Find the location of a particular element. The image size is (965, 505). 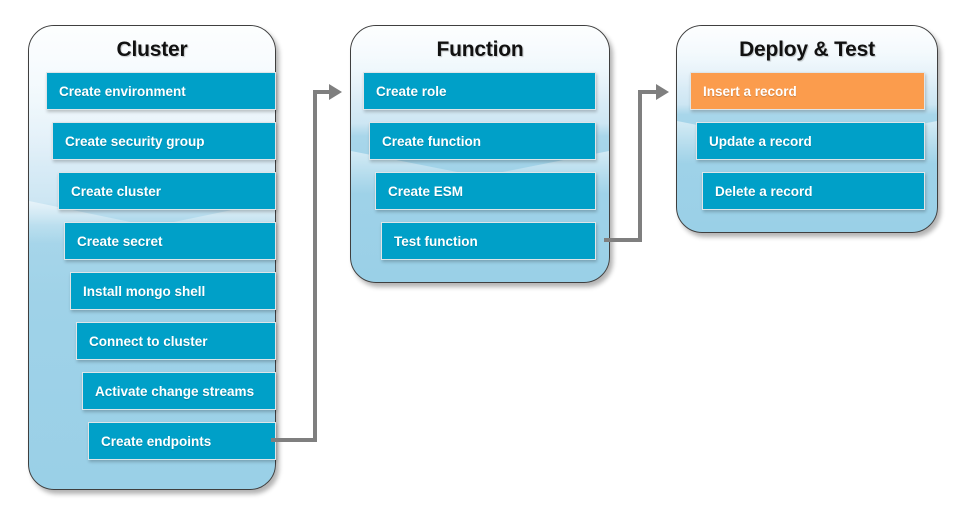

step-install-mongo-shell: Install mongo shell is located at coordinates (173, 291).